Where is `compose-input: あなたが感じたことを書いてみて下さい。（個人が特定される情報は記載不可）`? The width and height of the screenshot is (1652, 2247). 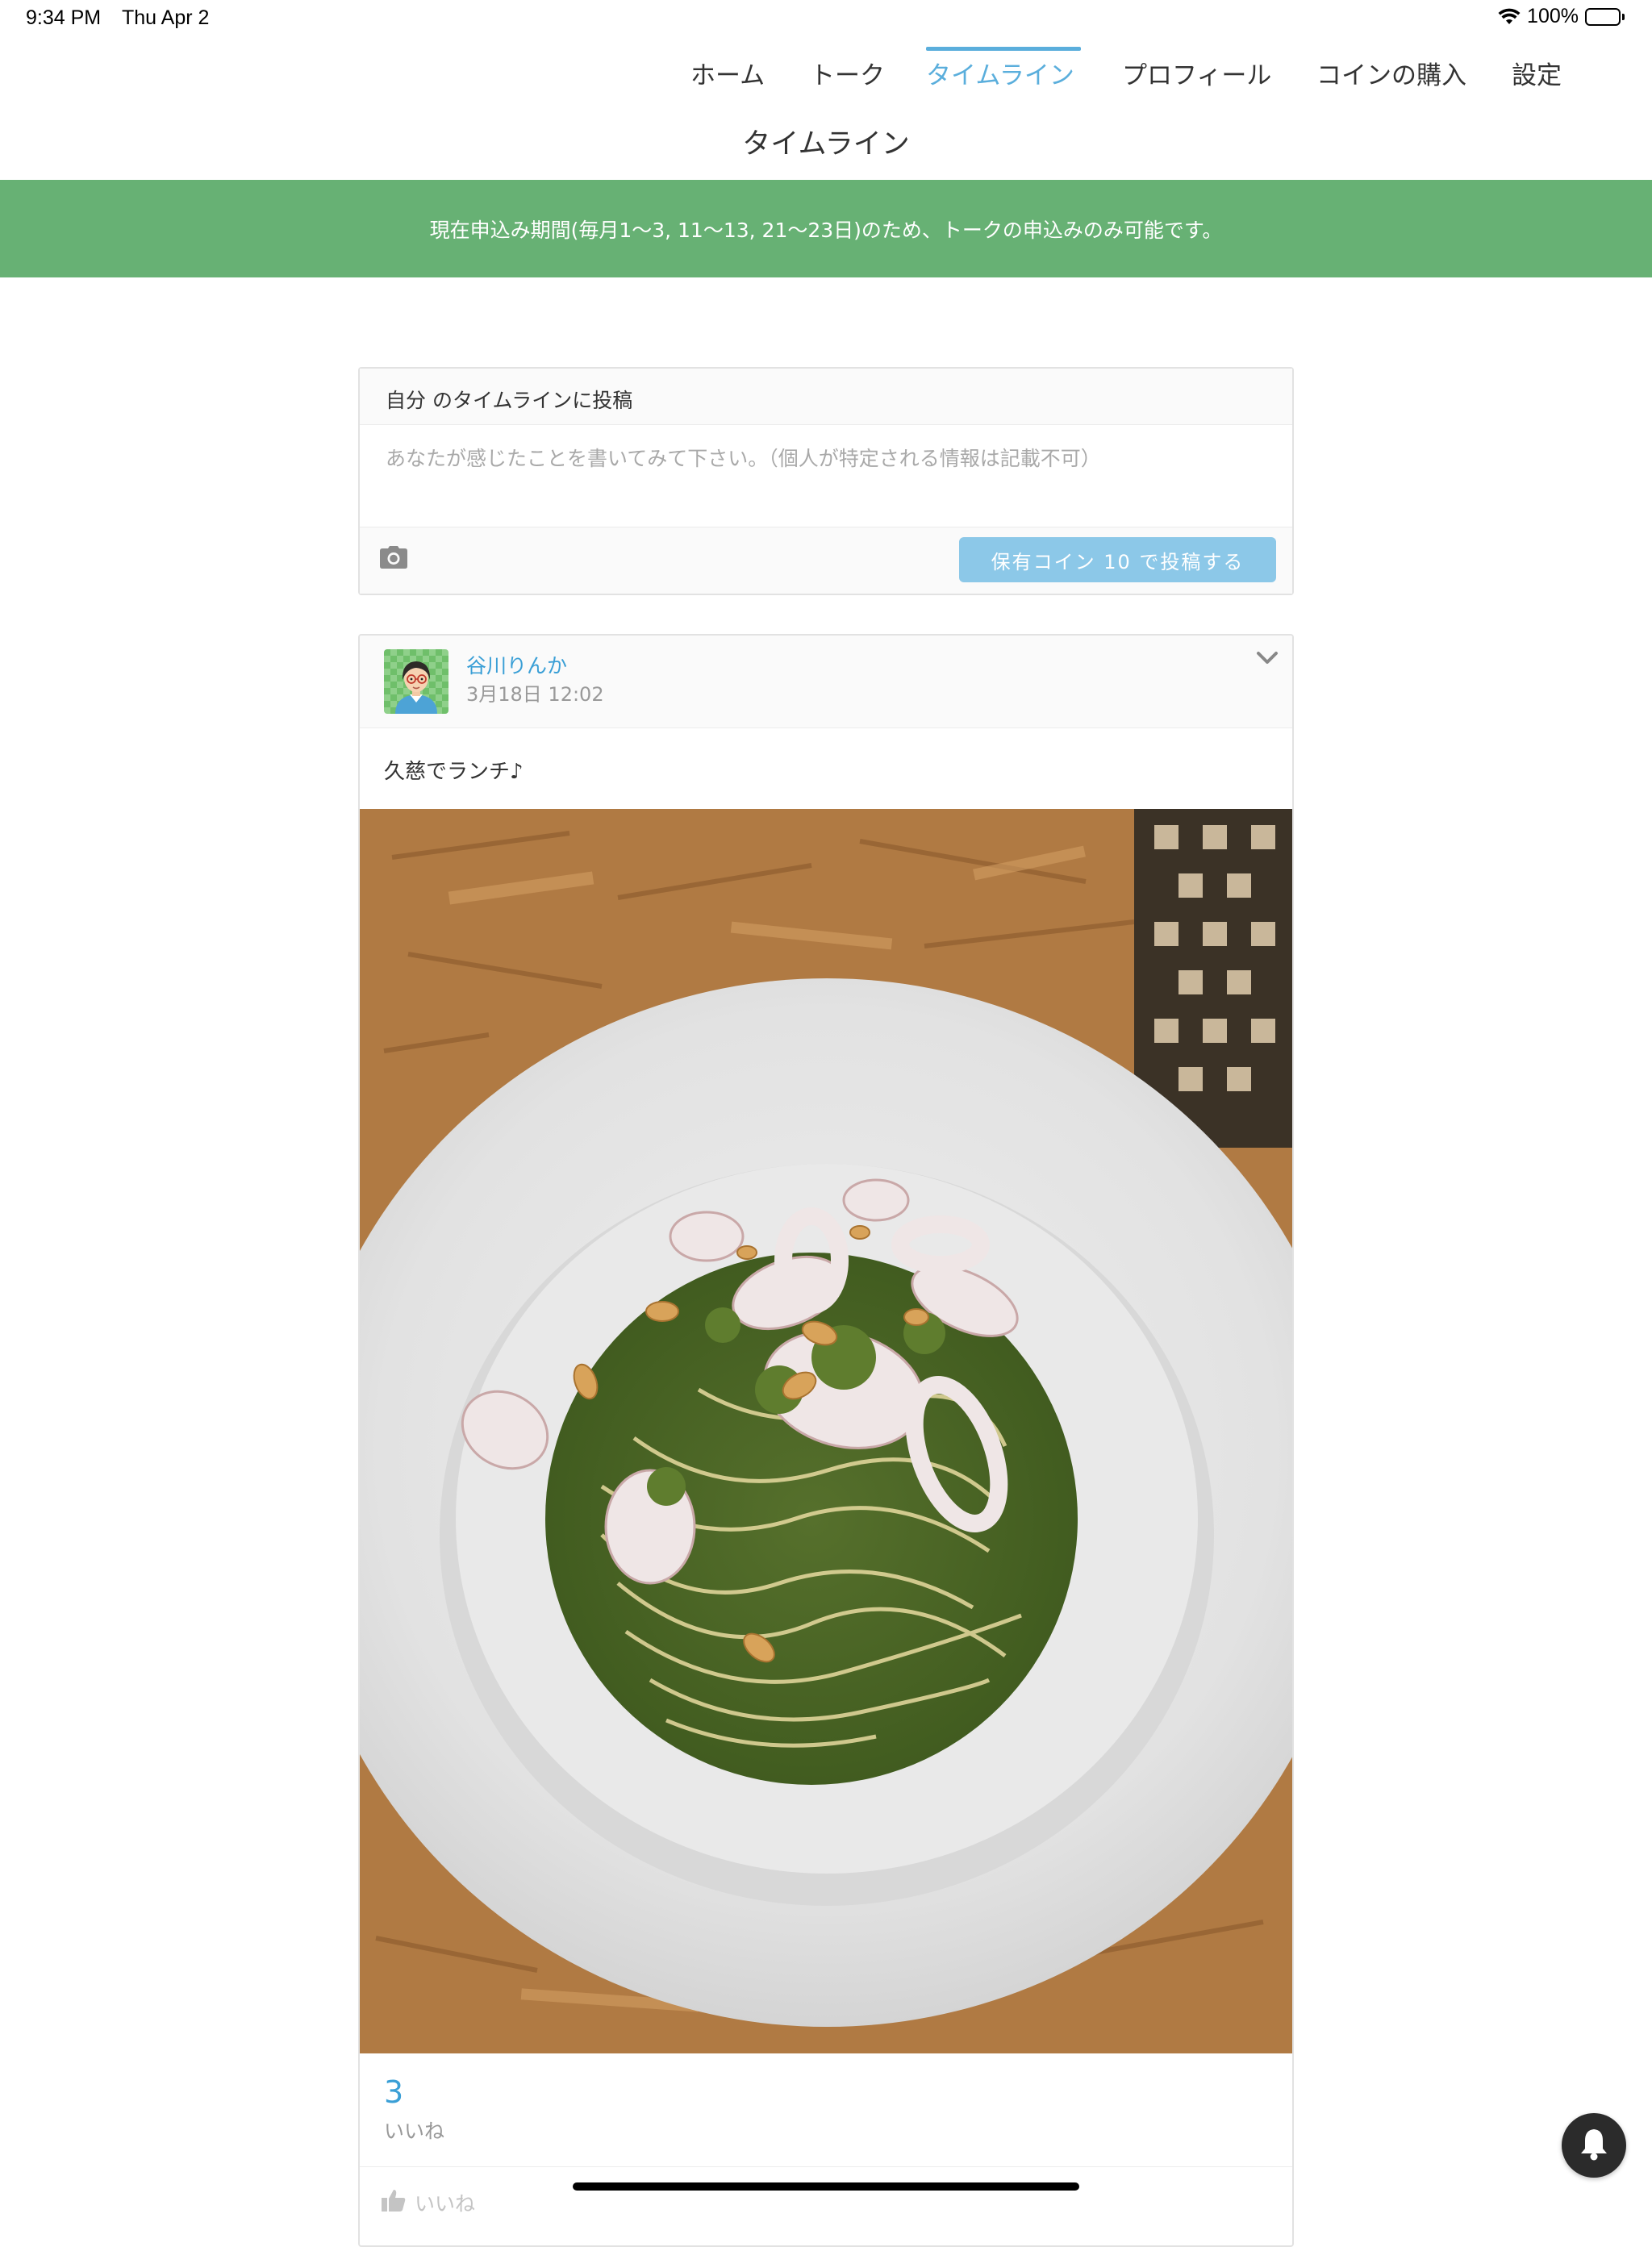 compose-input: あなたが感じたことを書いてみて下さい。（個人が特定される情報は記載不可） is located at coordinates (826, 477).